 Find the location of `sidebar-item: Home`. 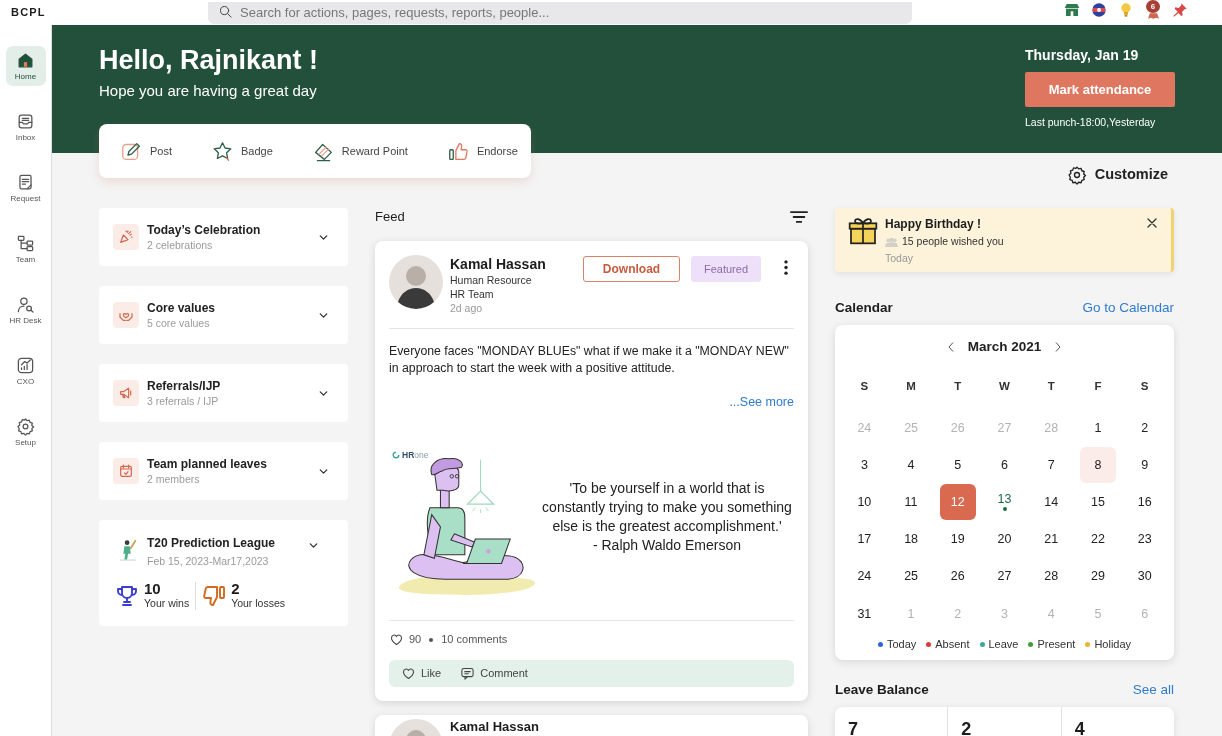

sidebar-item: Home is located at coordinates (25, 66).